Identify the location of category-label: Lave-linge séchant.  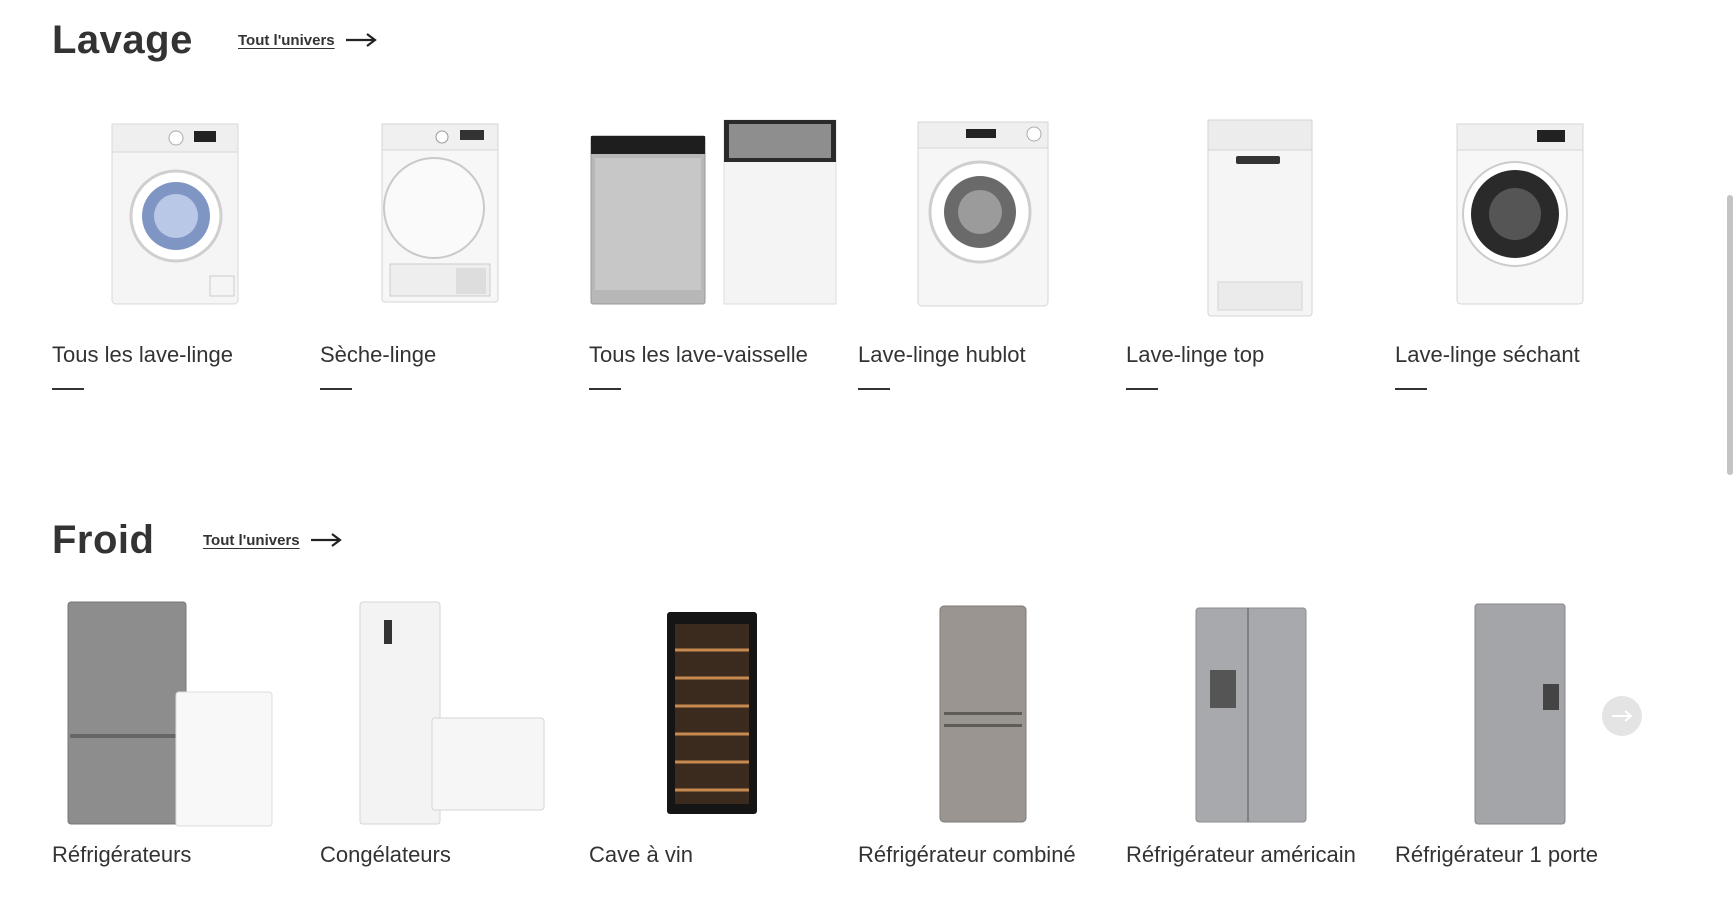
(1487, 354).